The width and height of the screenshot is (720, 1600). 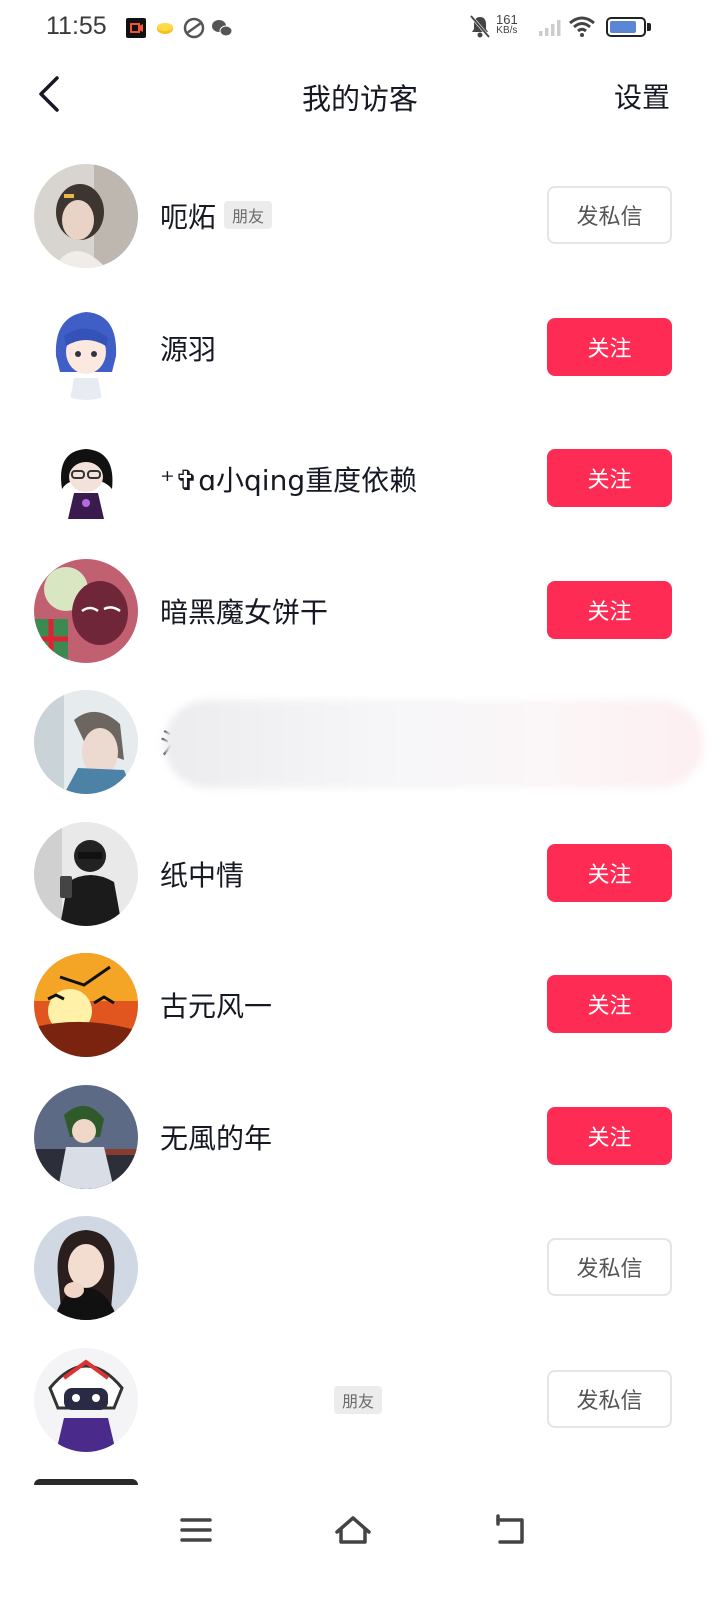 What do you see at coordinates (360, 1005) in the screenshot?
I see `visitor-row: 古元风一 关注` at bounding box center [360, 1005].